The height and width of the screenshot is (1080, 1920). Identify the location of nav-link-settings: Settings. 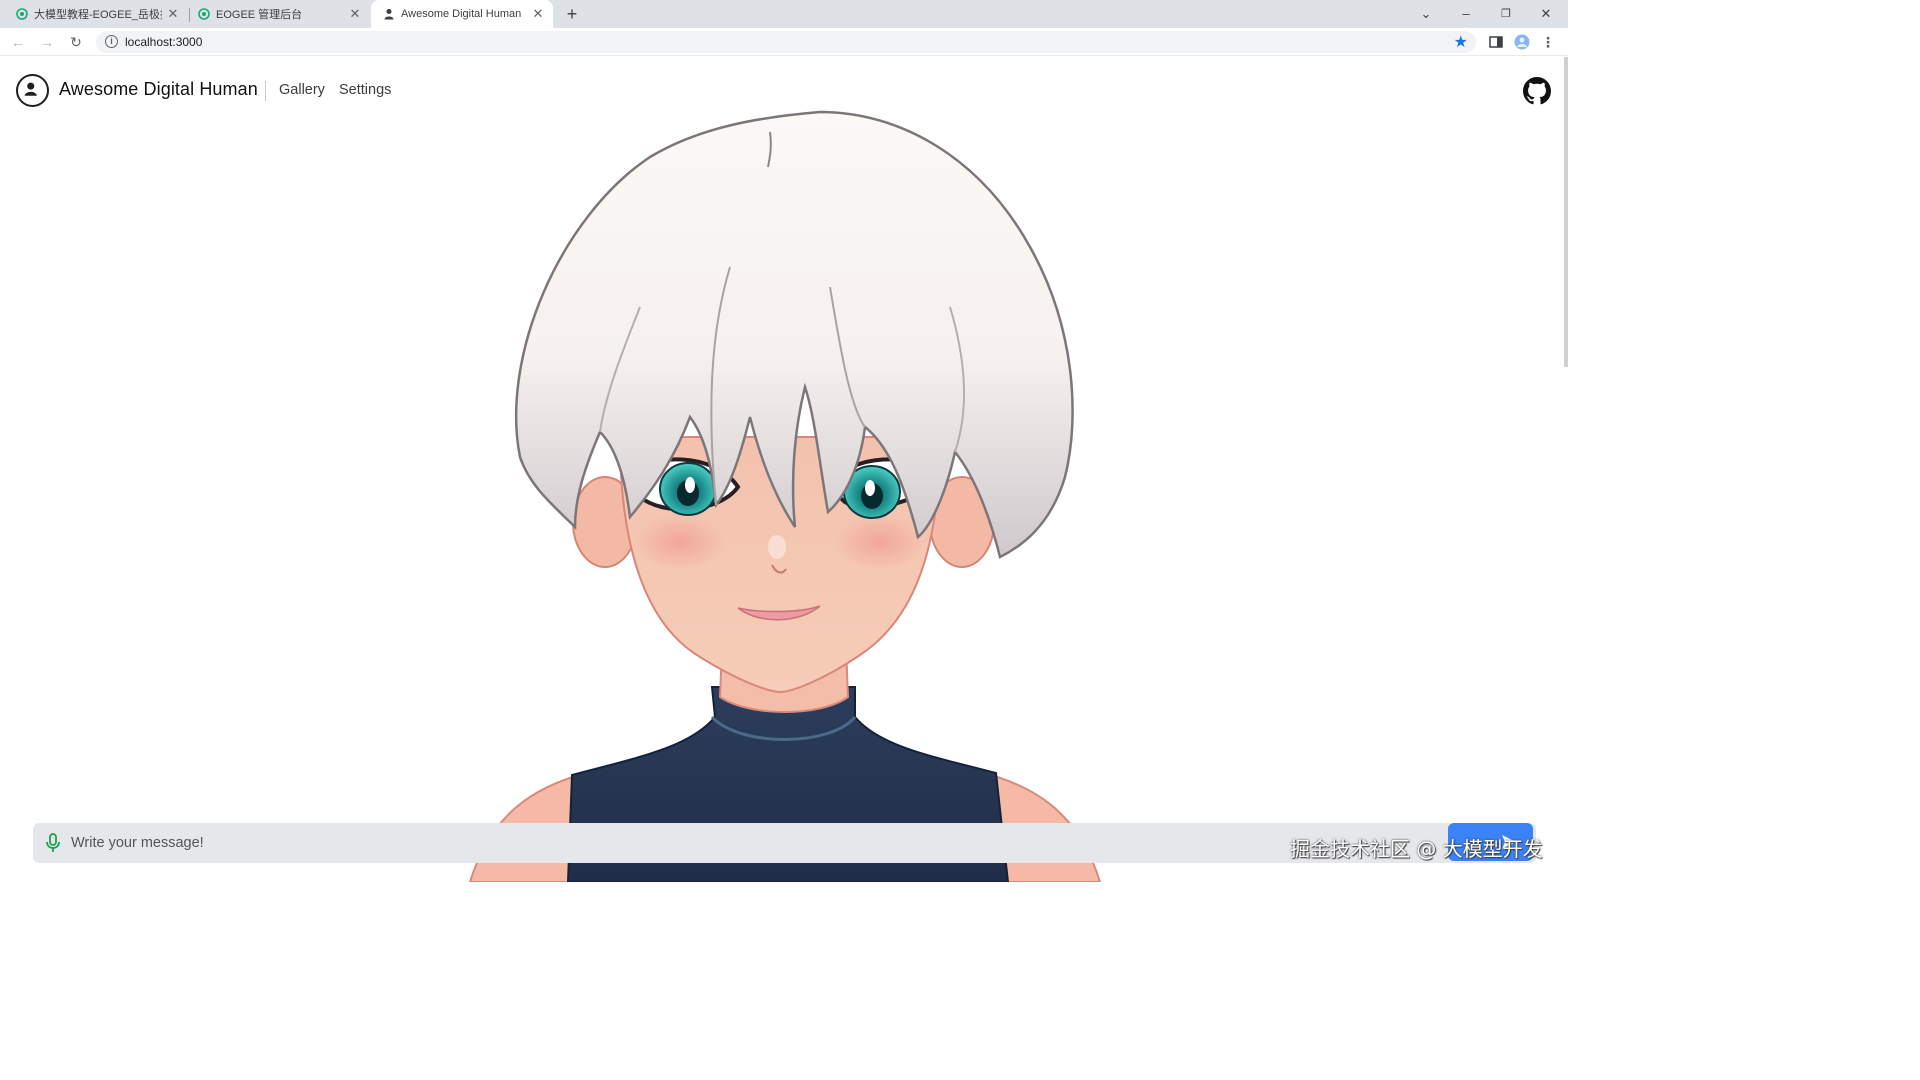
(365, 90).